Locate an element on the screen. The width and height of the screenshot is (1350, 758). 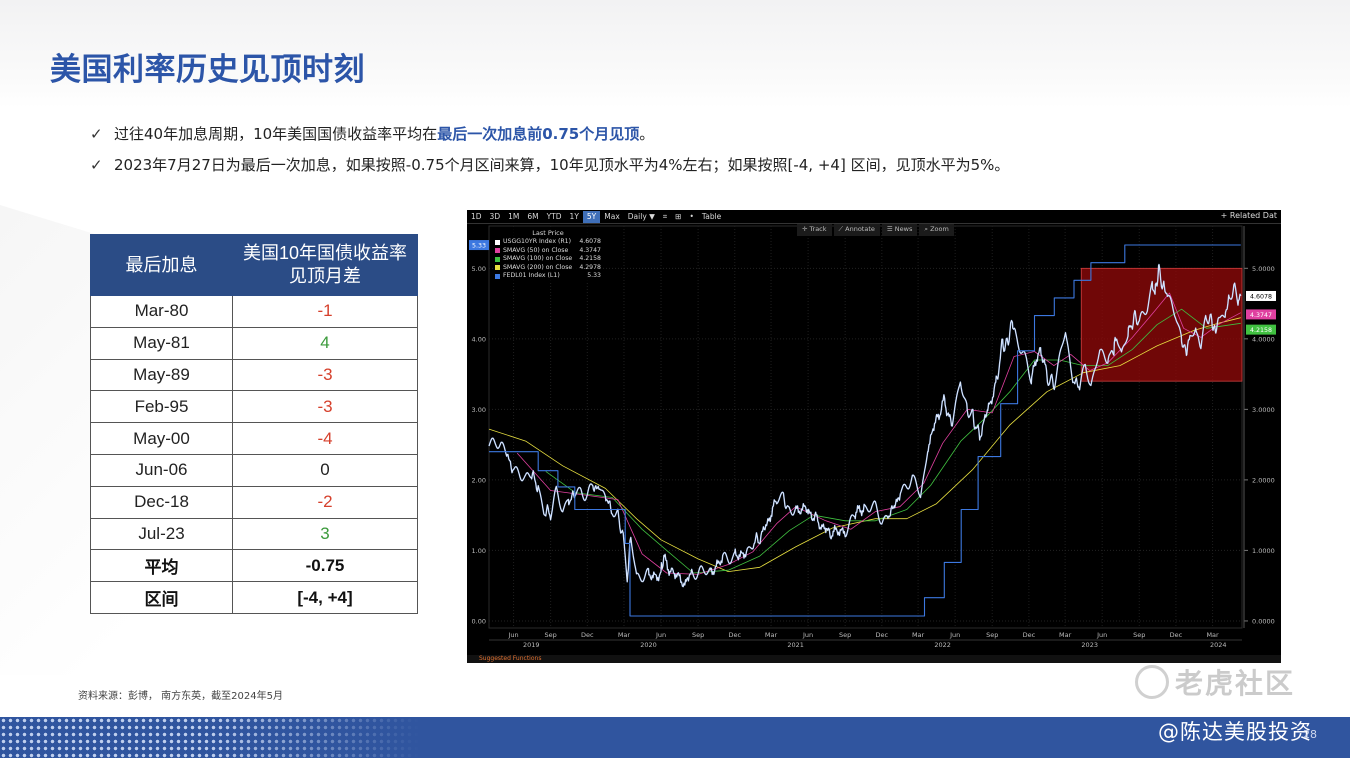
brand-watermark-text: 老虎社区 is located at coordinates (1235, 683).